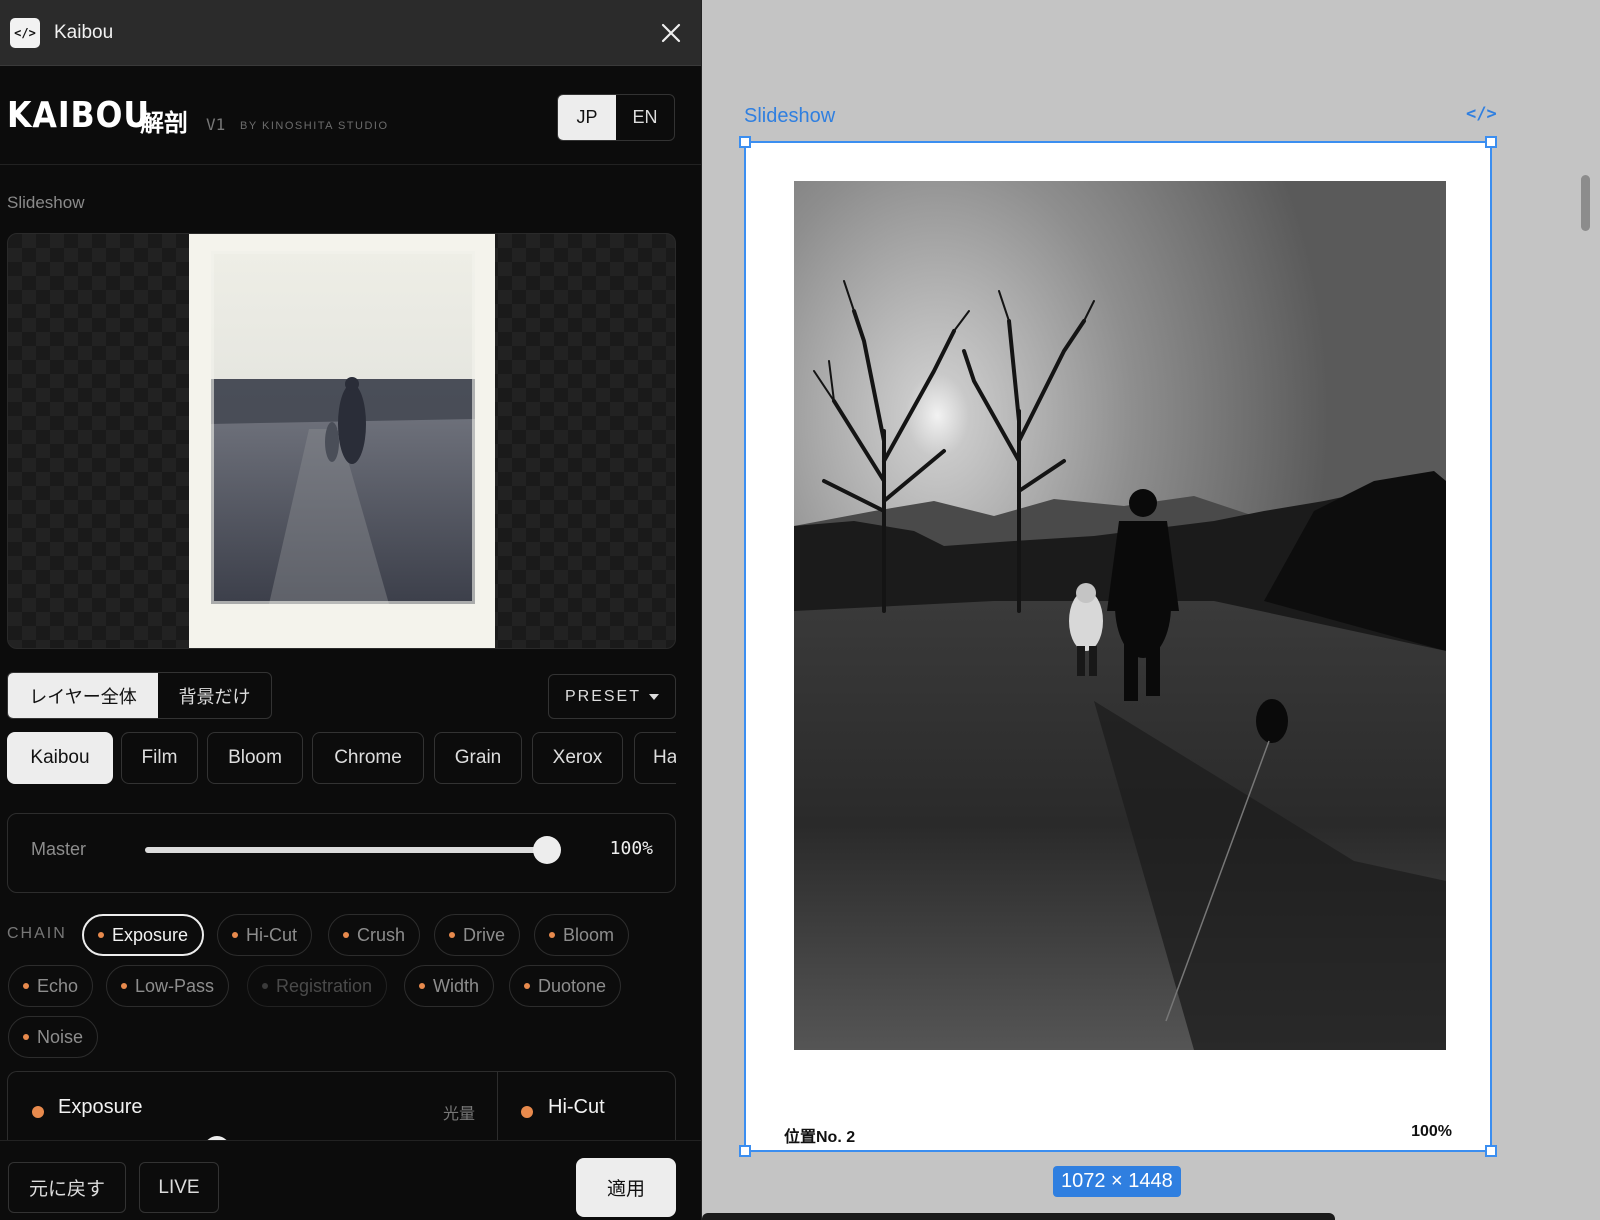 The height and width of the screenshot is (1220, 1600). I want to click on chip-label: Noise, so click(60, 1036).